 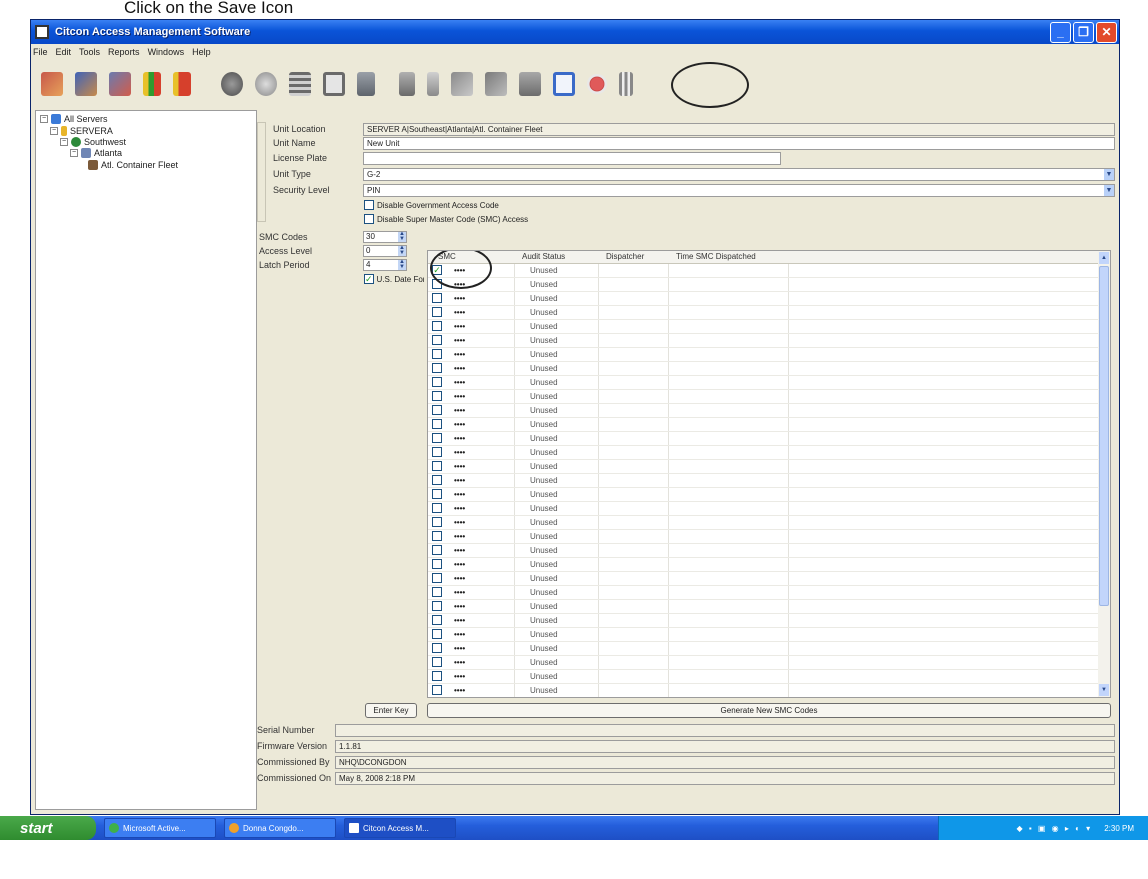 I want to click on properties-icon, so click(x=530, y=84).